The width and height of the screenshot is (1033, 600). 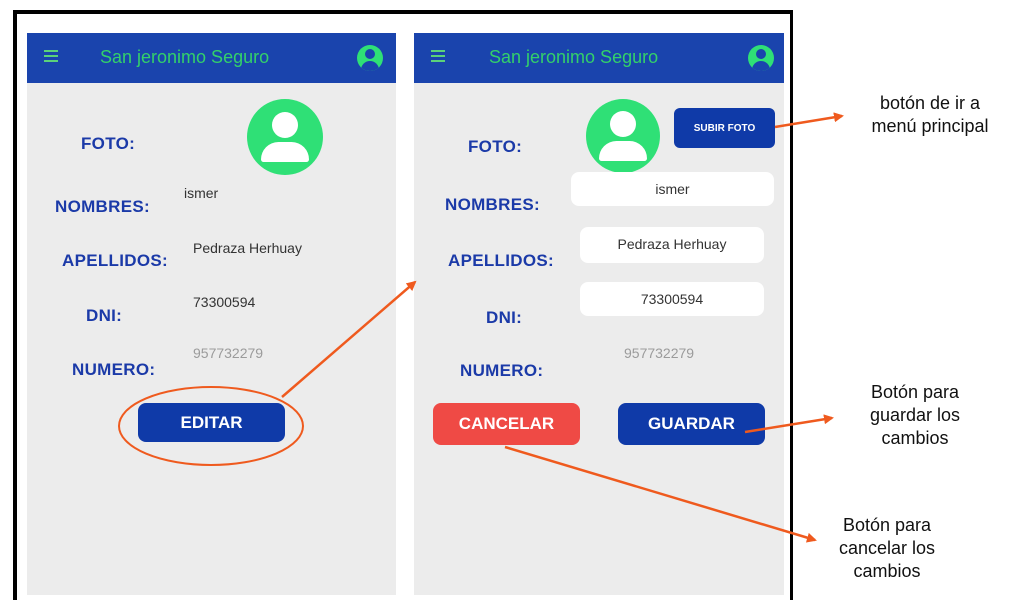 I want to click on note-guardar: Botón para guardar los cambios, so click(x=915, y=415).